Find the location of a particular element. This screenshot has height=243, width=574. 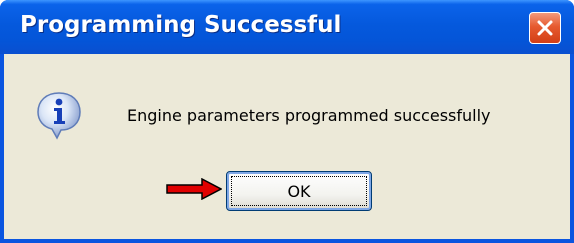

close-icon is located at coordinates (545, 28).